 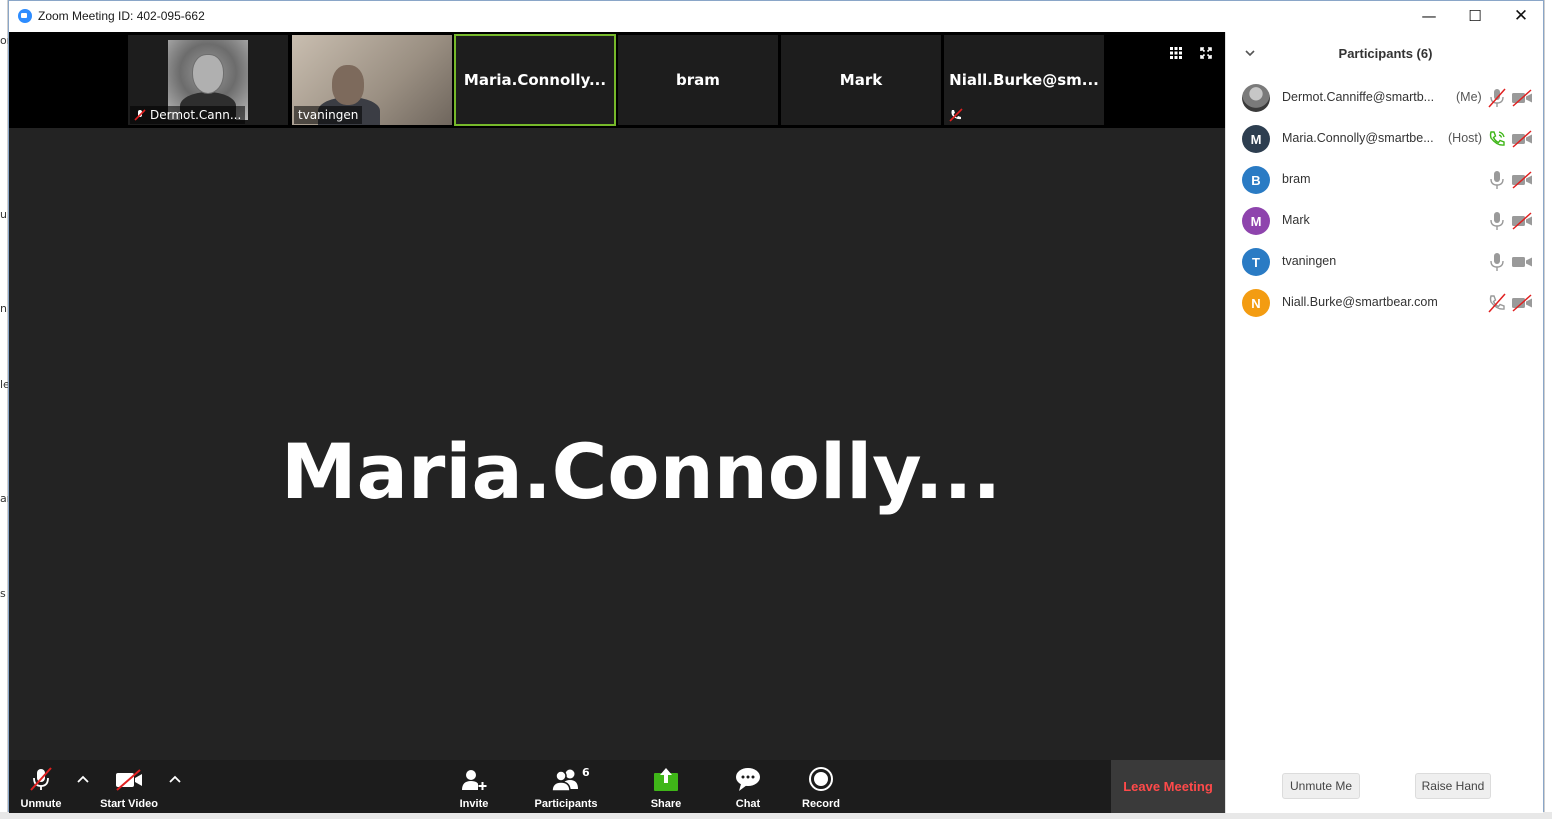 What do you see at coordinates (25, 16) in the screenshot?
I see `zoom-logo-icon` at bounding box center [25, 16].